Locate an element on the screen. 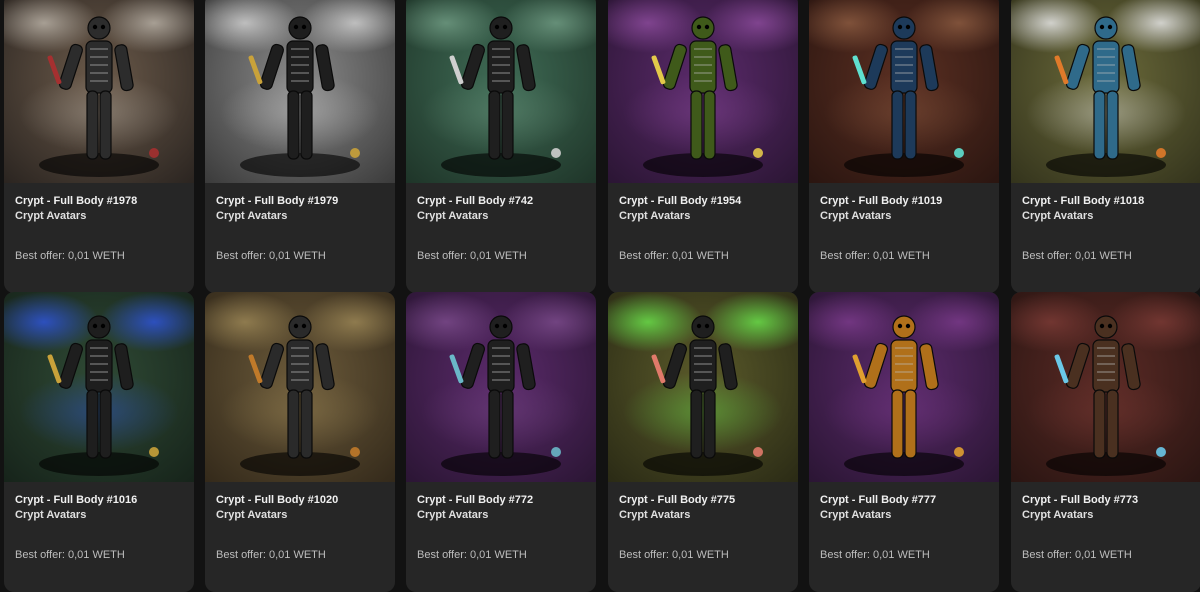 Image resolution: width=1200 pixels, height=592 pixels. nft-title: Crypt - Full Body #1018 is located at coordinates (1083, 201).